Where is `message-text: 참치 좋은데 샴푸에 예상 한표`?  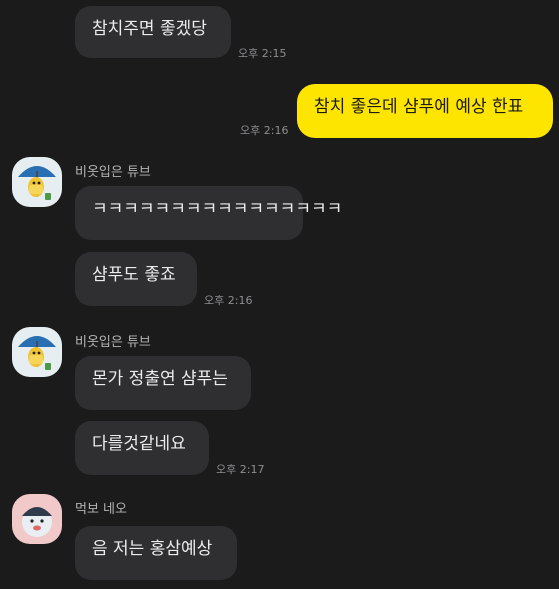
message-text: 참치 좋은데 샴푸에 예상 한표 is located at coordinates (419, 107).